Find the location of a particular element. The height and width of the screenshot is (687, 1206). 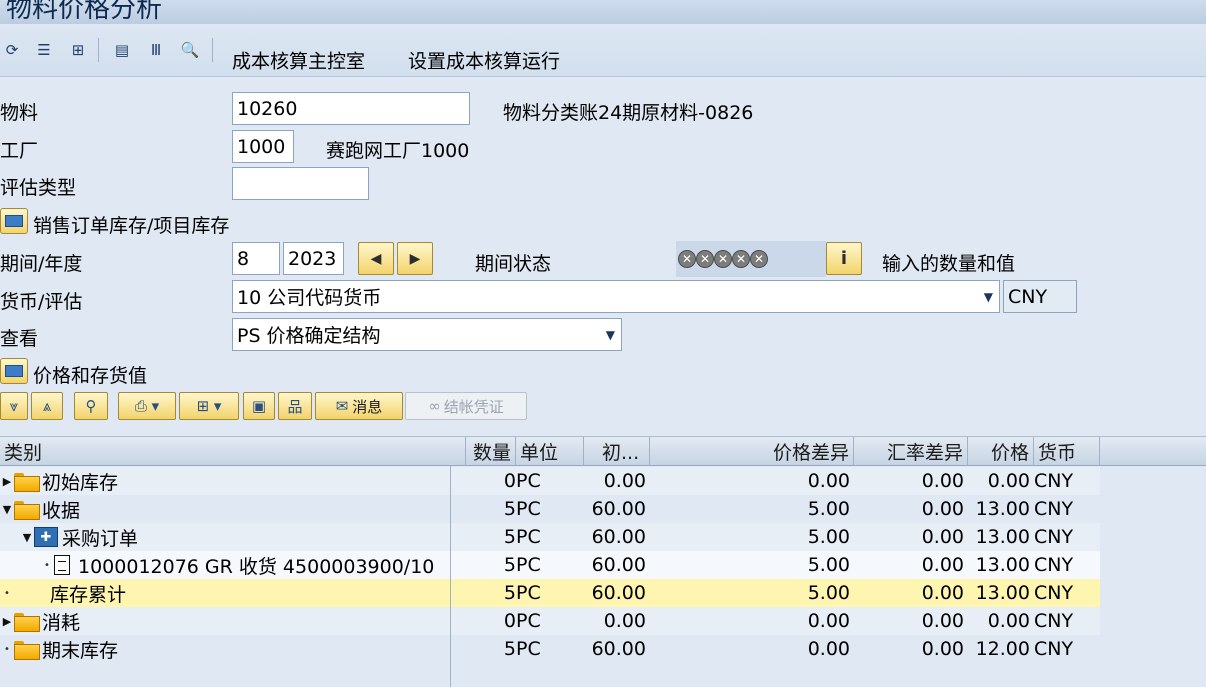

category-label: 初始库存 is located at coordinates (80, 482).